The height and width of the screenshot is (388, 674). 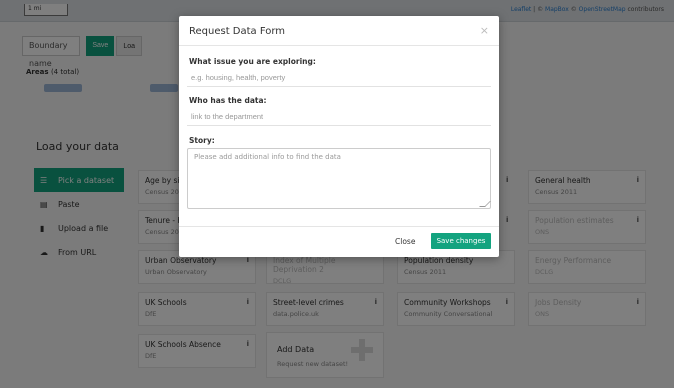 What do you see at coordinates (237, 31) in the screenshot?
I see `modal-title: Request Data Form` at bounding box center [237, 31].